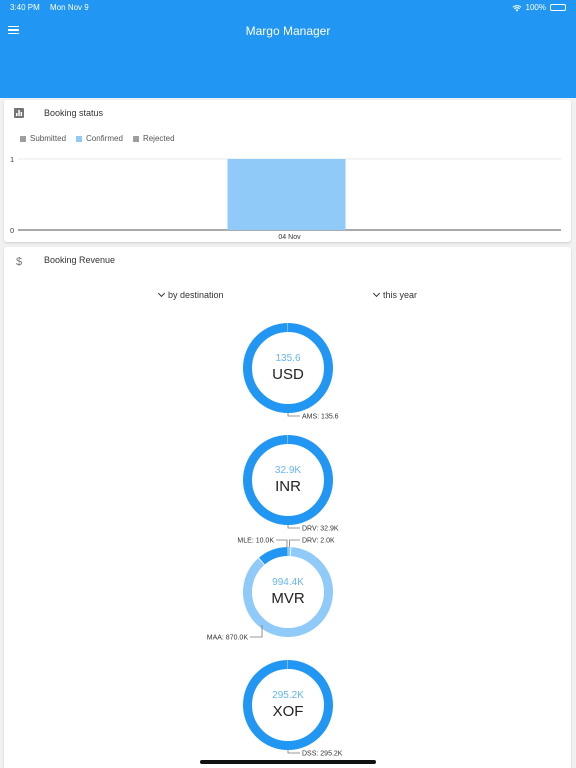  I want to click on status-date: Mon Nov 9, so click(69, 7).